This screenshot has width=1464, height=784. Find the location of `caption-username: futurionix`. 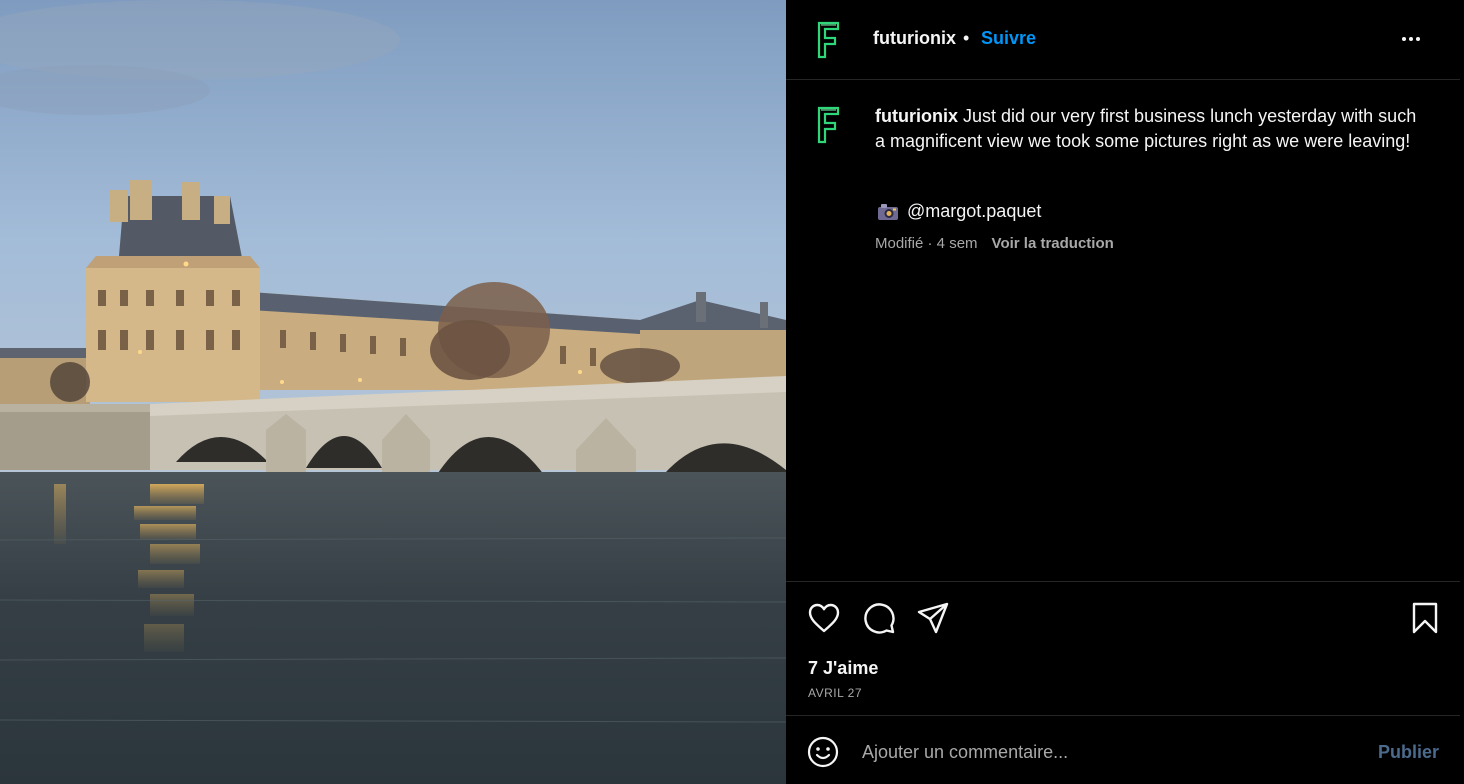

caption-username: futurionix is located at coordinates (916, 116).